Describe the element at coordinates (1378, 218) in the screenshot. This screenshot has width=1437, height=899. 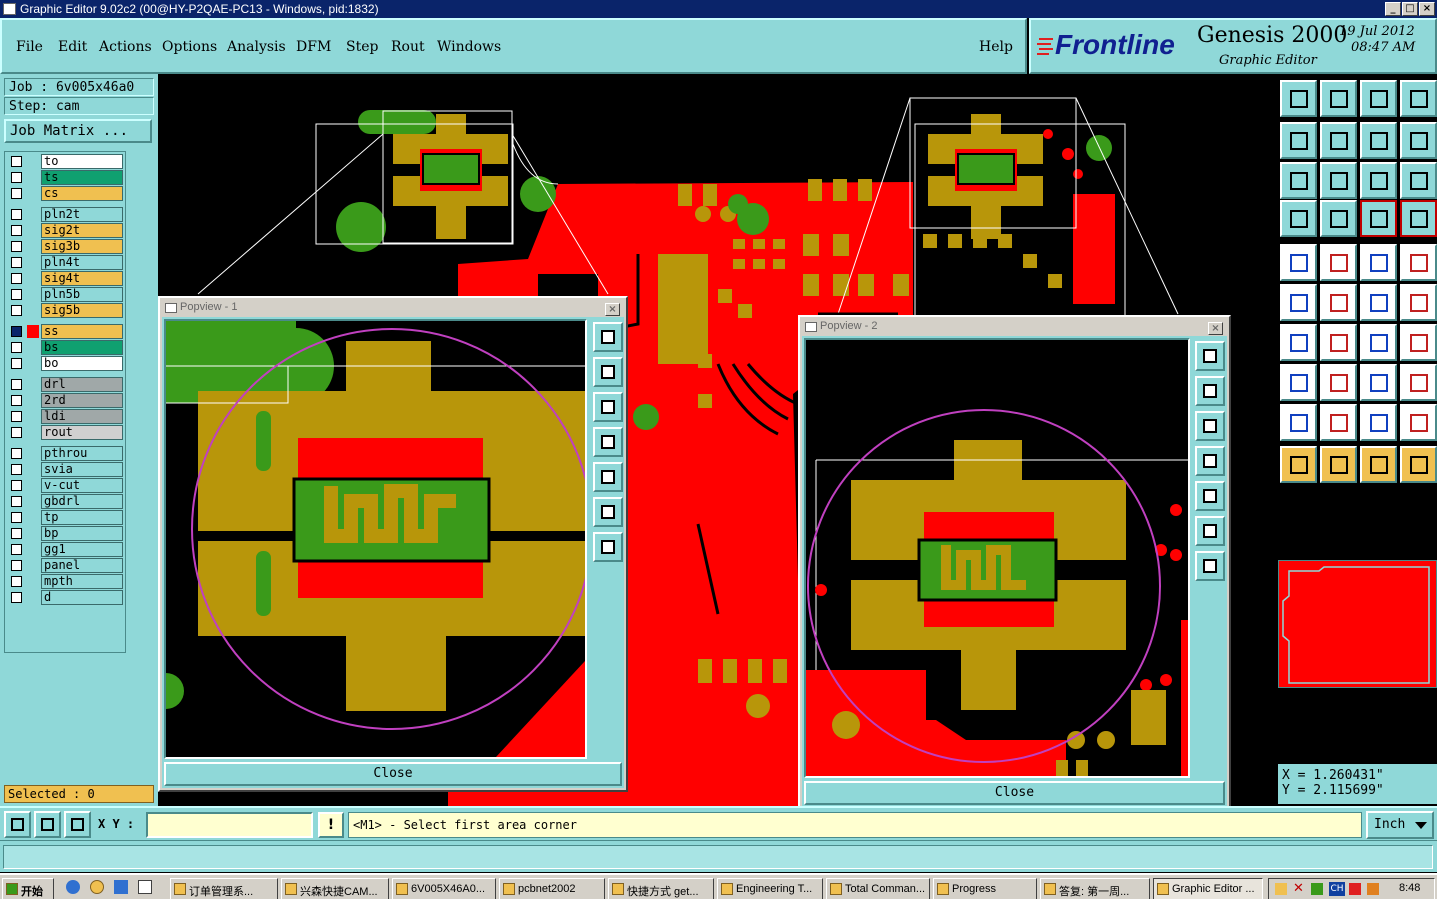
I see `layer-select-button` at that location.